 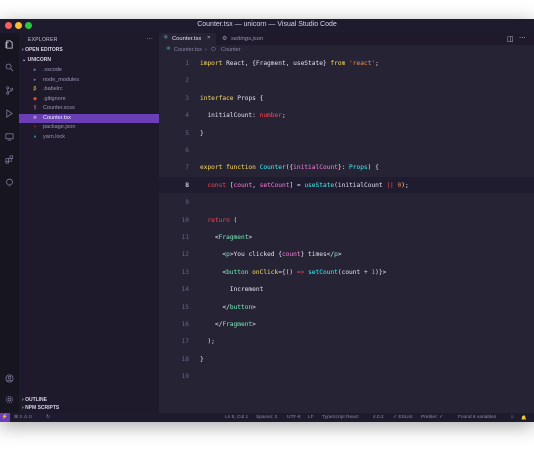 What do you see at coordinates (340, 417) in the screenshot?
I see `status-item: TypeScript React` at bounding box center [340, 417].